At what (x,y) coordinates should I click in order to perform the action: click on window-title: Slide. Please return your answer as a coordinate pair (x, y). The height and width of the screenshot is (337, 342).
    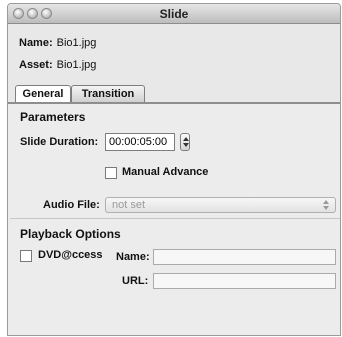
    Looking at the image, I should click on (174, 14).